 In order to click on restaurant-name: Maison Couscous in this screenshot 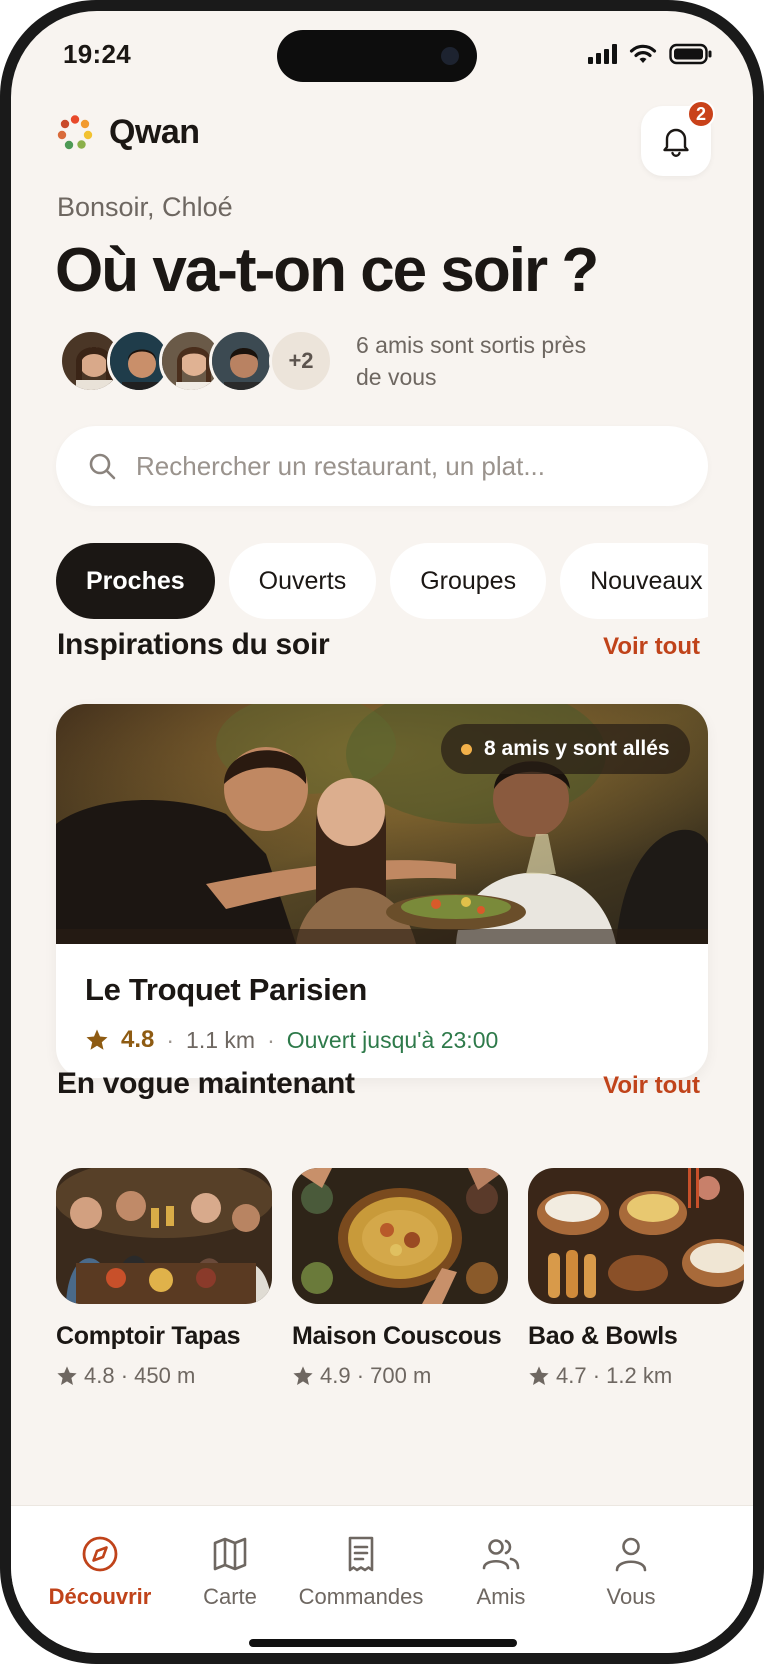, I will do `click(397, 1336)`.